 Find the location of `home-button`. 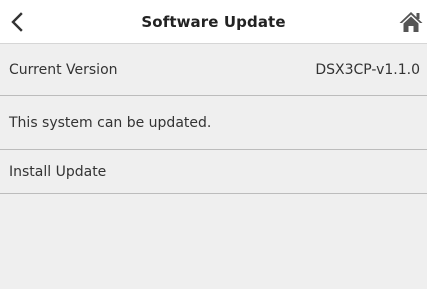

home-button is located at coordinates (411, 22).